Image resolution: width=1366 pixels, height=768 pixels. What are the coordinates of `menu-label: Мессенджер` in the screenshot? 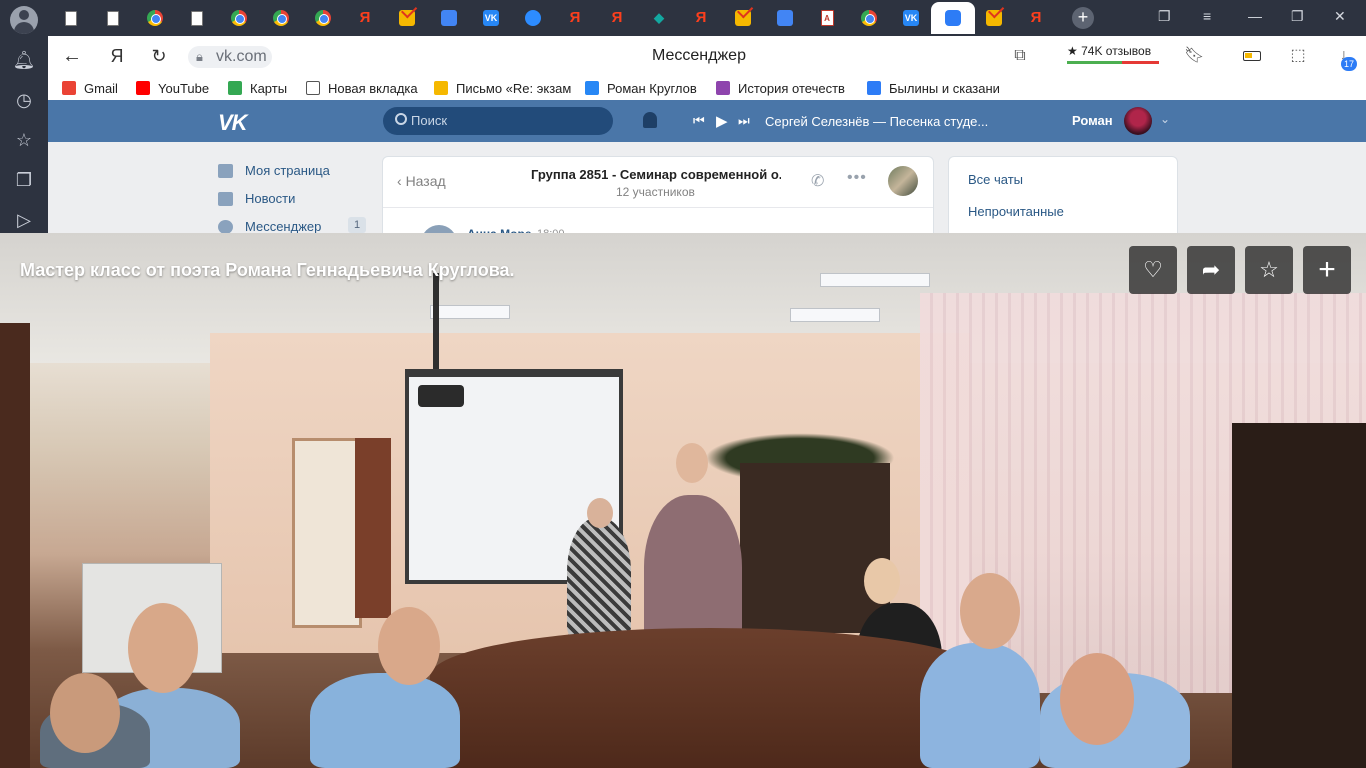 It's located at (283, 226).